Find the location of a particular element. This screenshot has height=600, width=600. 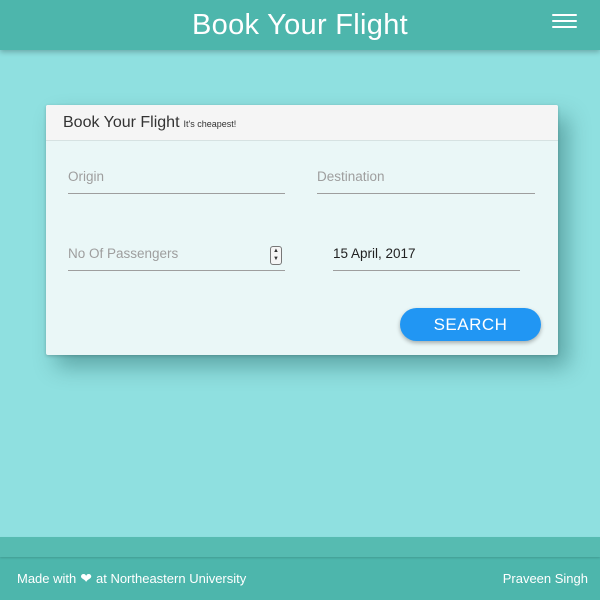

date-value: 15 April, 2017 is located at coordinates (374, 253).